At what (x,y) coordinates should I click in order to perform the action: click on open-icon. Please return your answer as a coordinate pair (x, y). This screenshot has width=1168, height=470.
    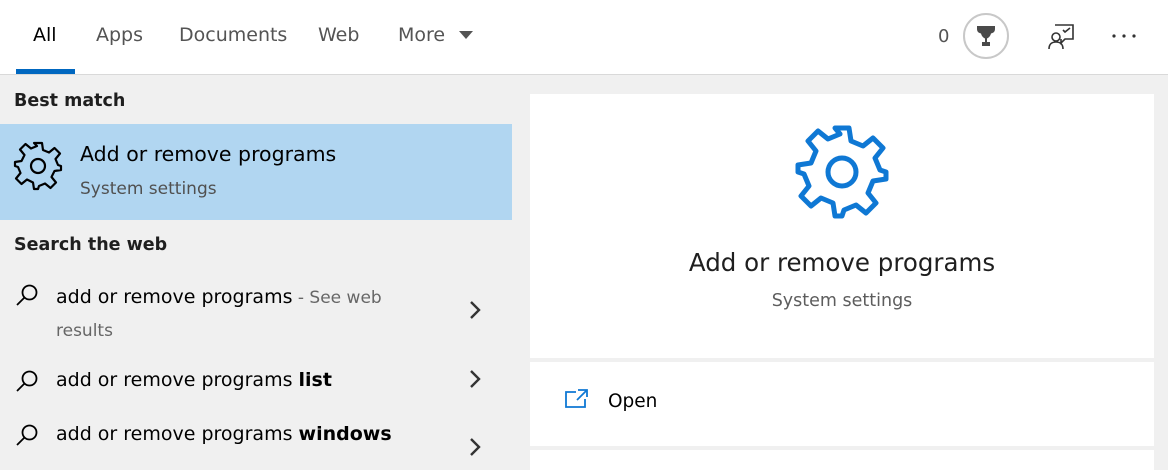
    Looking at the image, I should click on (576, 398).